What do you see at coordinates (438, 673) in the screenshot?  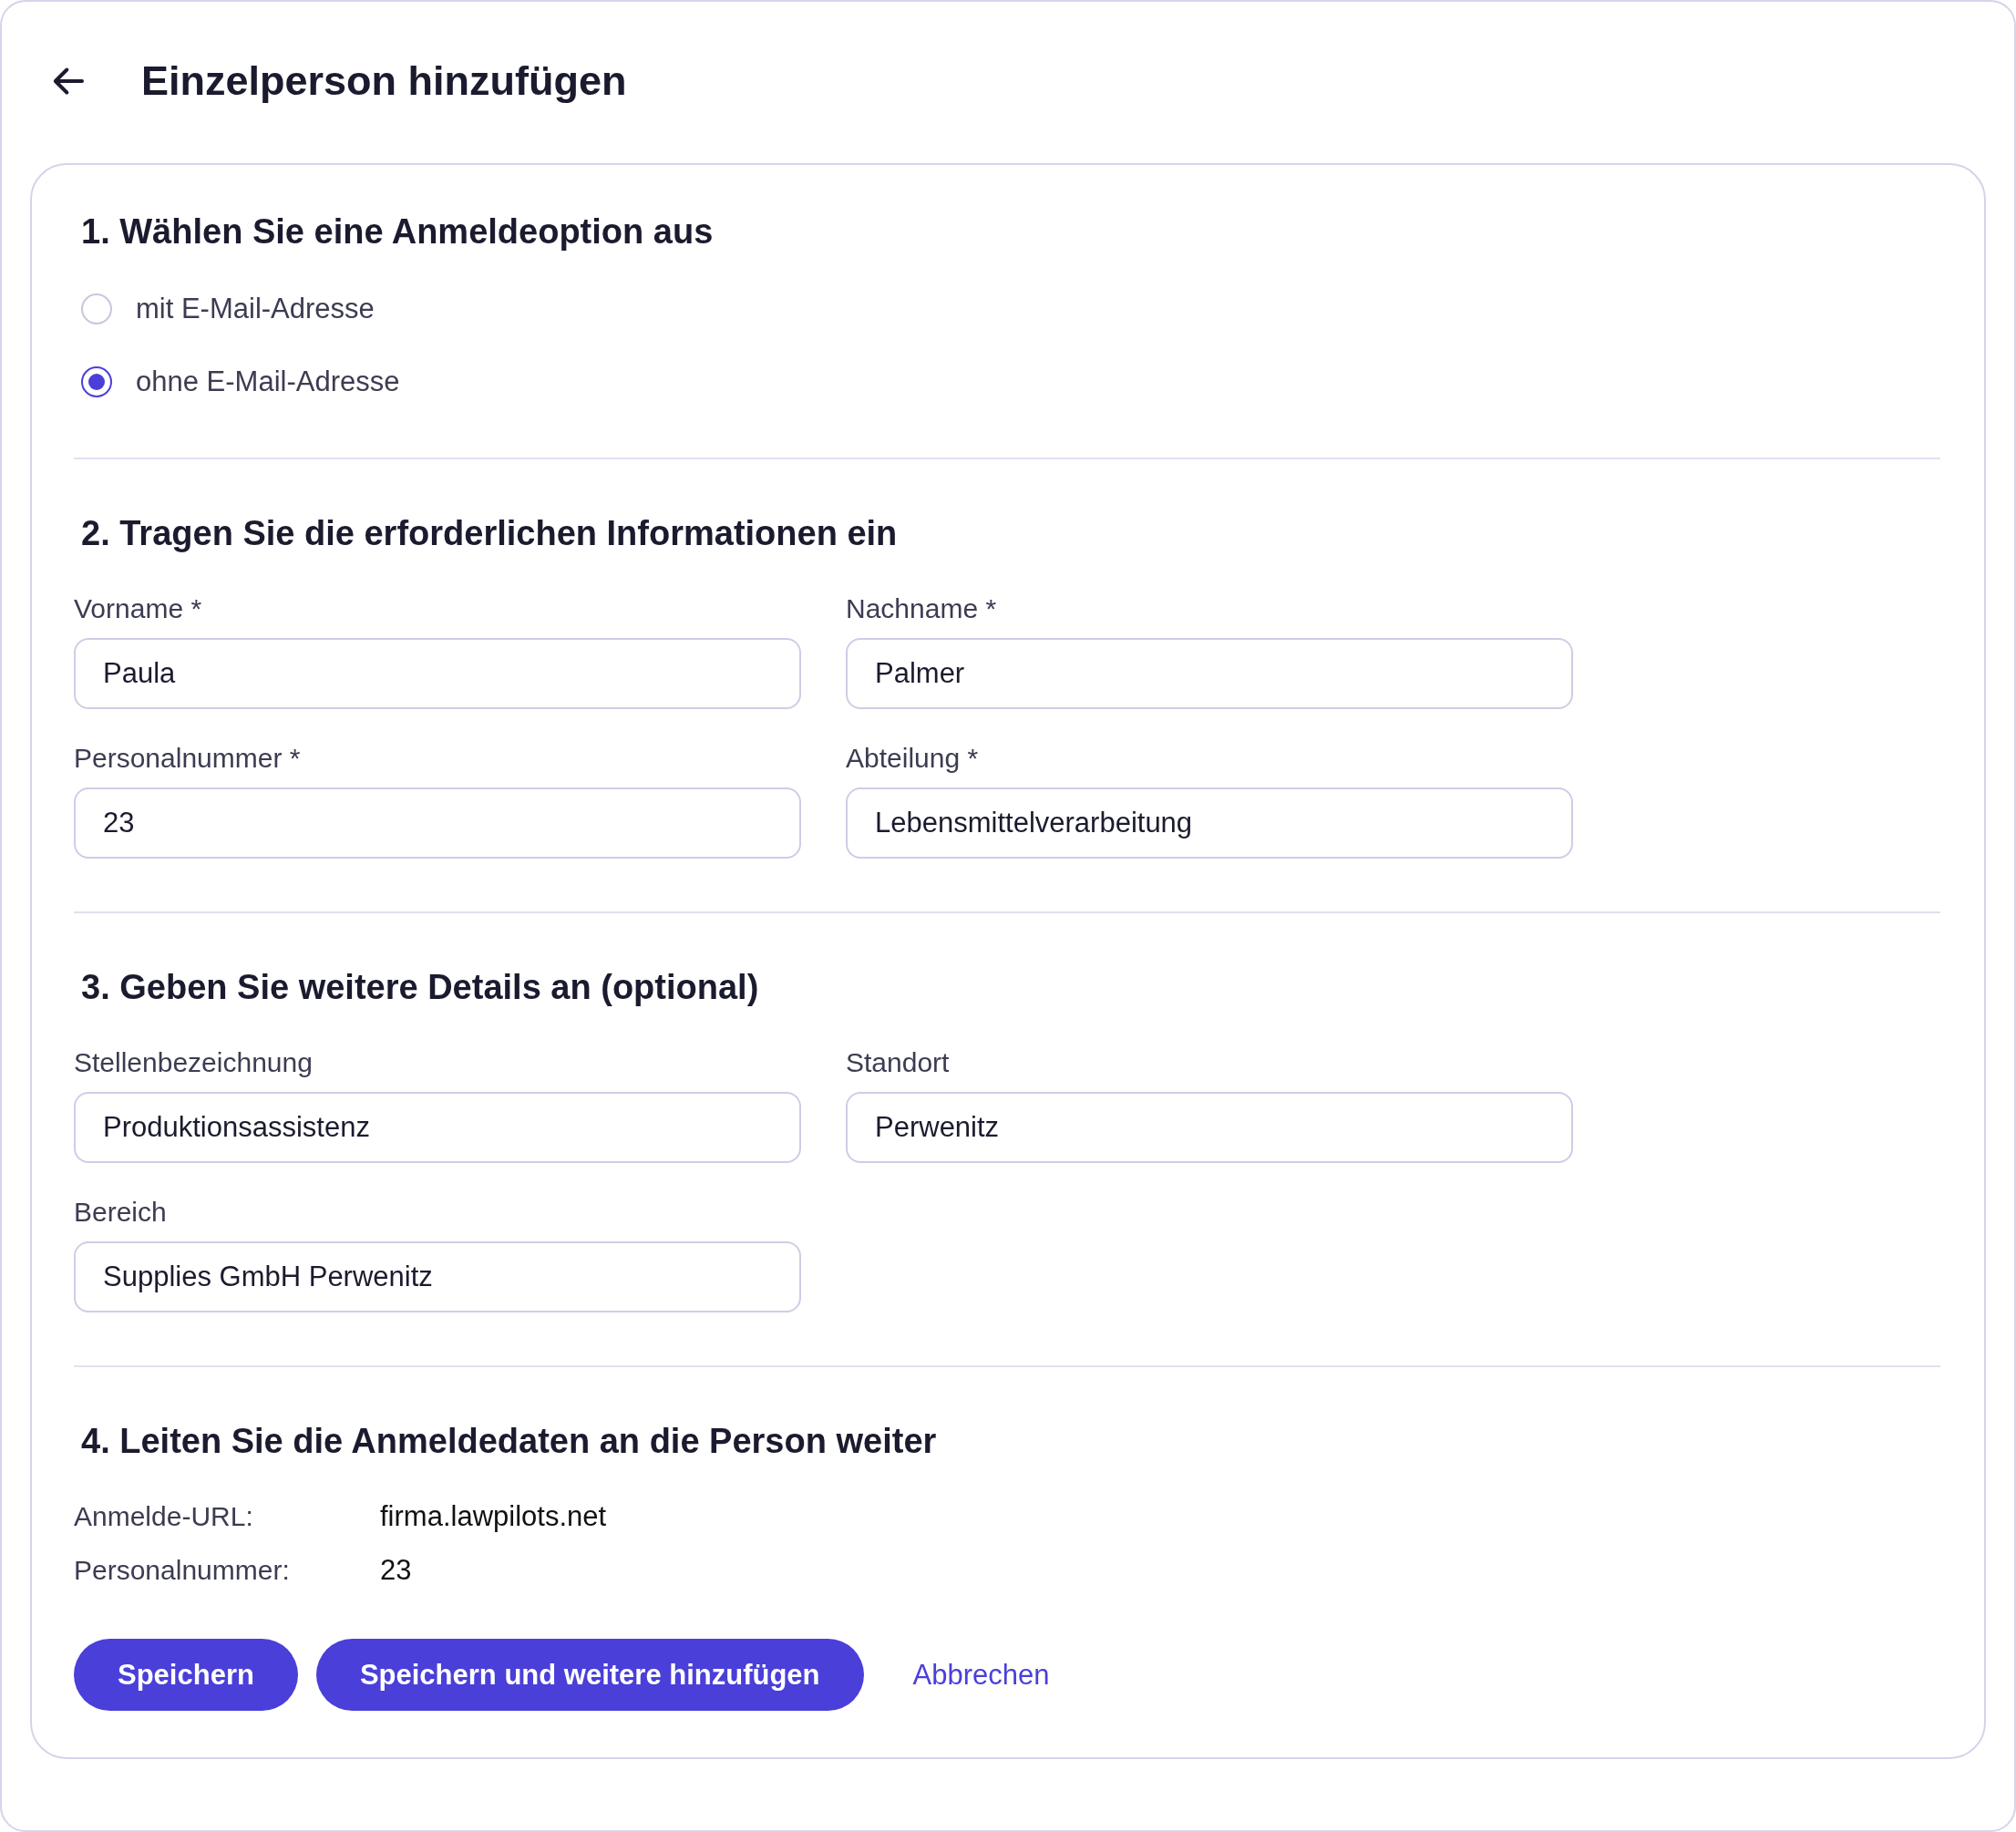 I see `input-field: Paula` at bounding box center [438, 673].